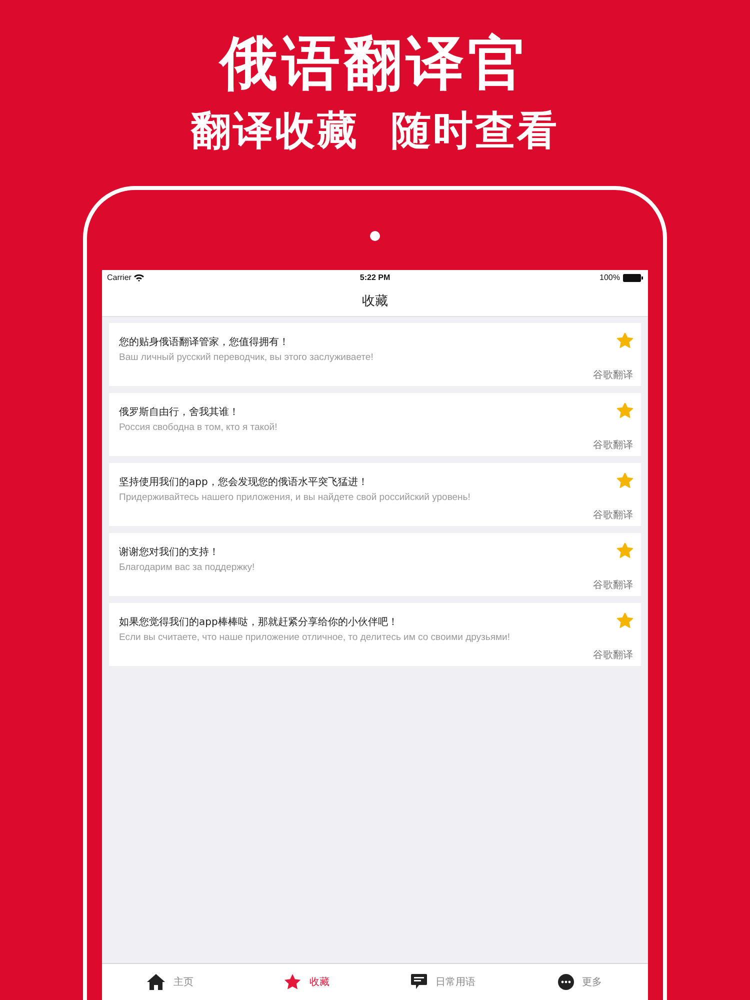 Image resolution: width=750 pixels, height=1000 pixels. What do you see at coordinates (306, 982) in the screenshot?
I see `tab-item: 收藏` at bounding box center [306, 982].